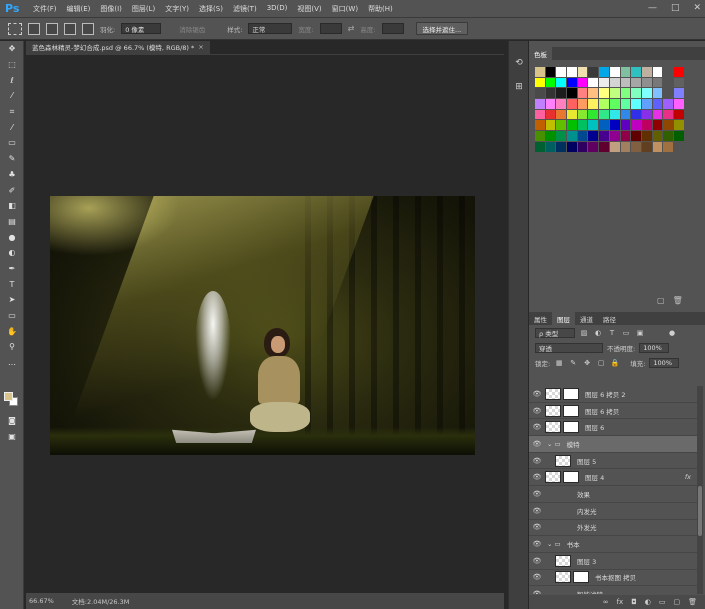 This screenshot has height=609, width=705. Describe the element at coordinates (662, 602) in the screenshot. I see `new-group-icon: ▭` at that location.